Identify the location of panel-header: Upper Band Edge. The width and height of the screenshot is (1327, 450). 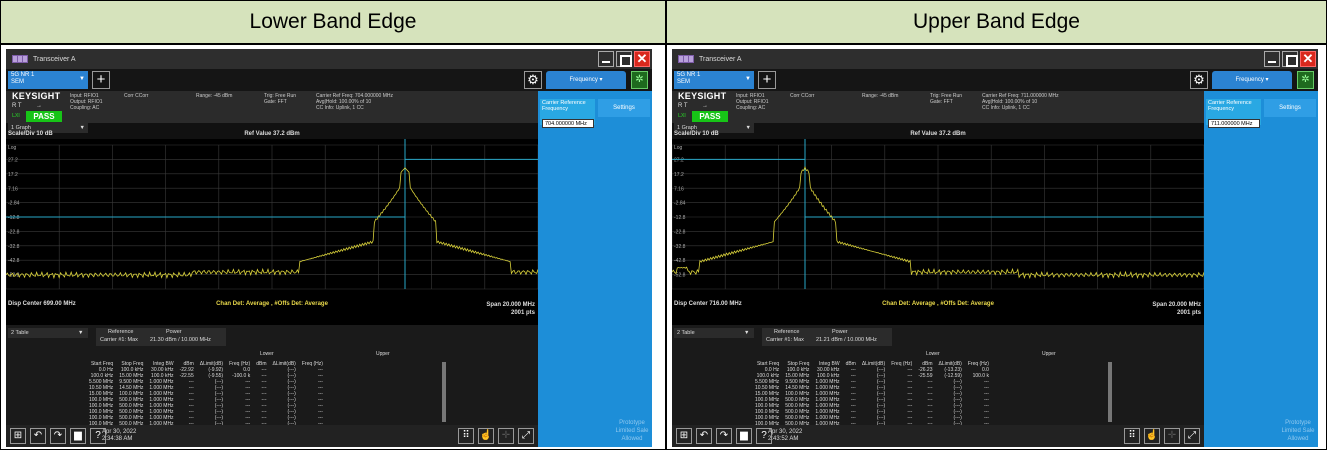
(996, 22).